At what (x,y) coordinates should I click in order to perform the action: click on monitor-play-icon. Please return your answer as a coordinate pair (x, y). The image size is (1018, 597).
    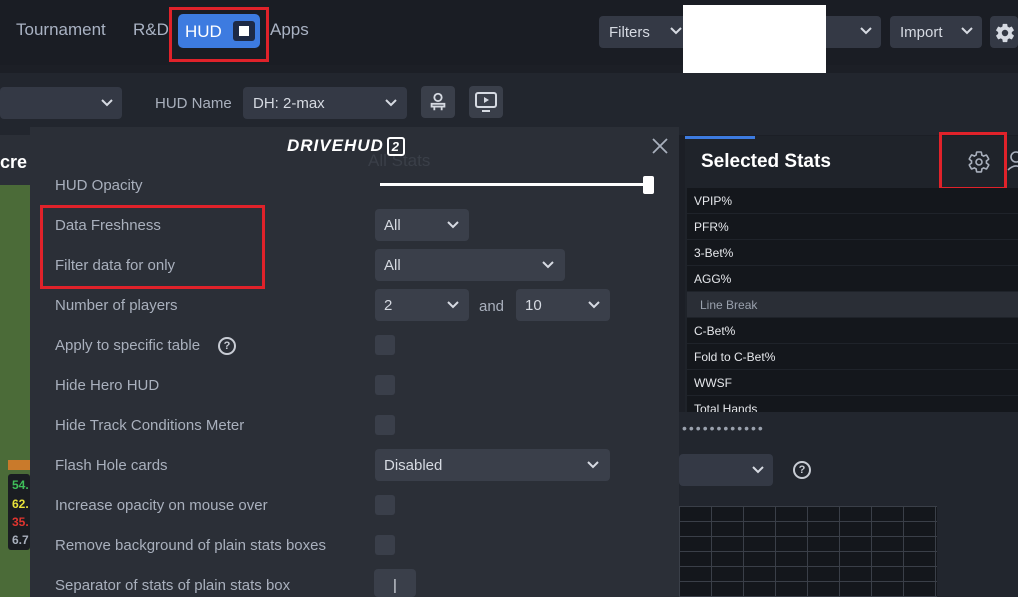
    Looking at the image, I should click on (486, 102).